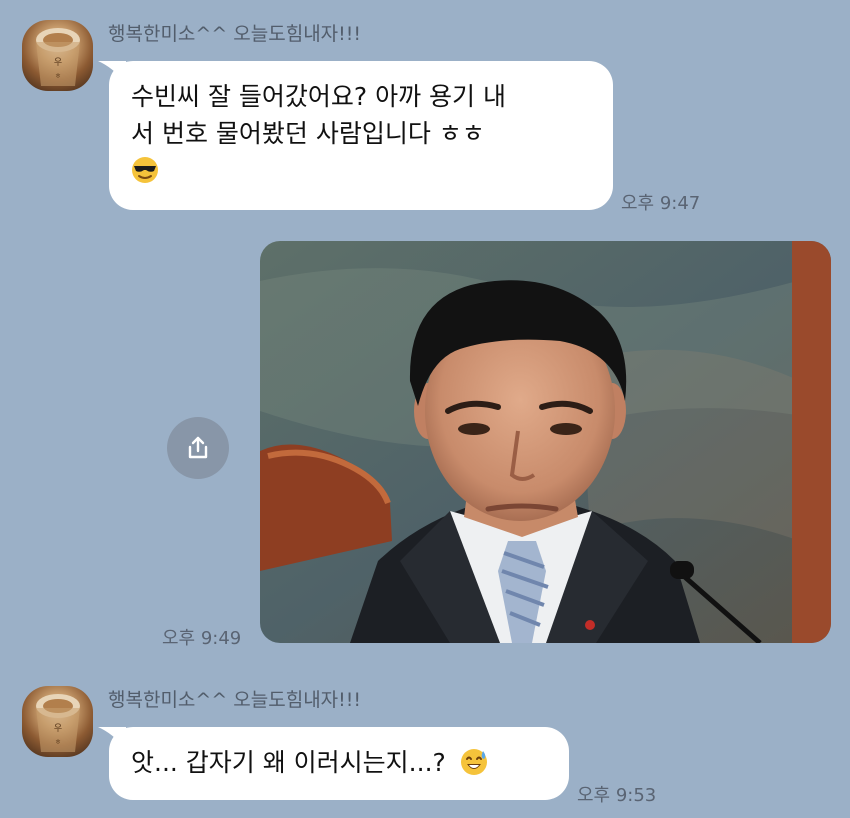 This screenshot has height=818, width=850. I want to click on message-text-line: 수빈씨 잘 들어갔어요? 아까 용기 내, so click(319, 96).